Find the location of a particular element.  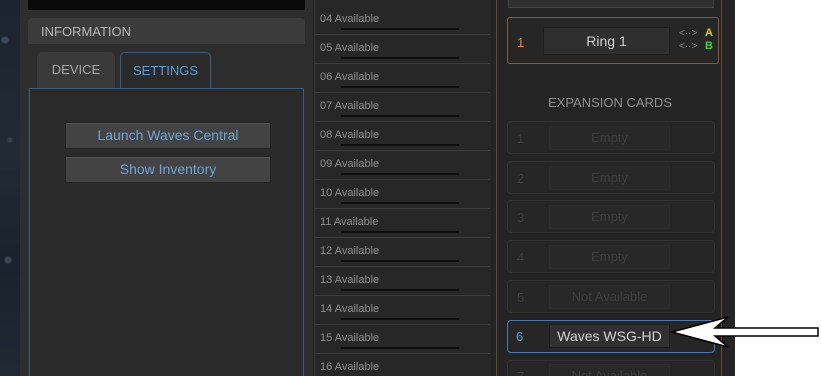

port-b-label: B is located at coordinates (709, 46).